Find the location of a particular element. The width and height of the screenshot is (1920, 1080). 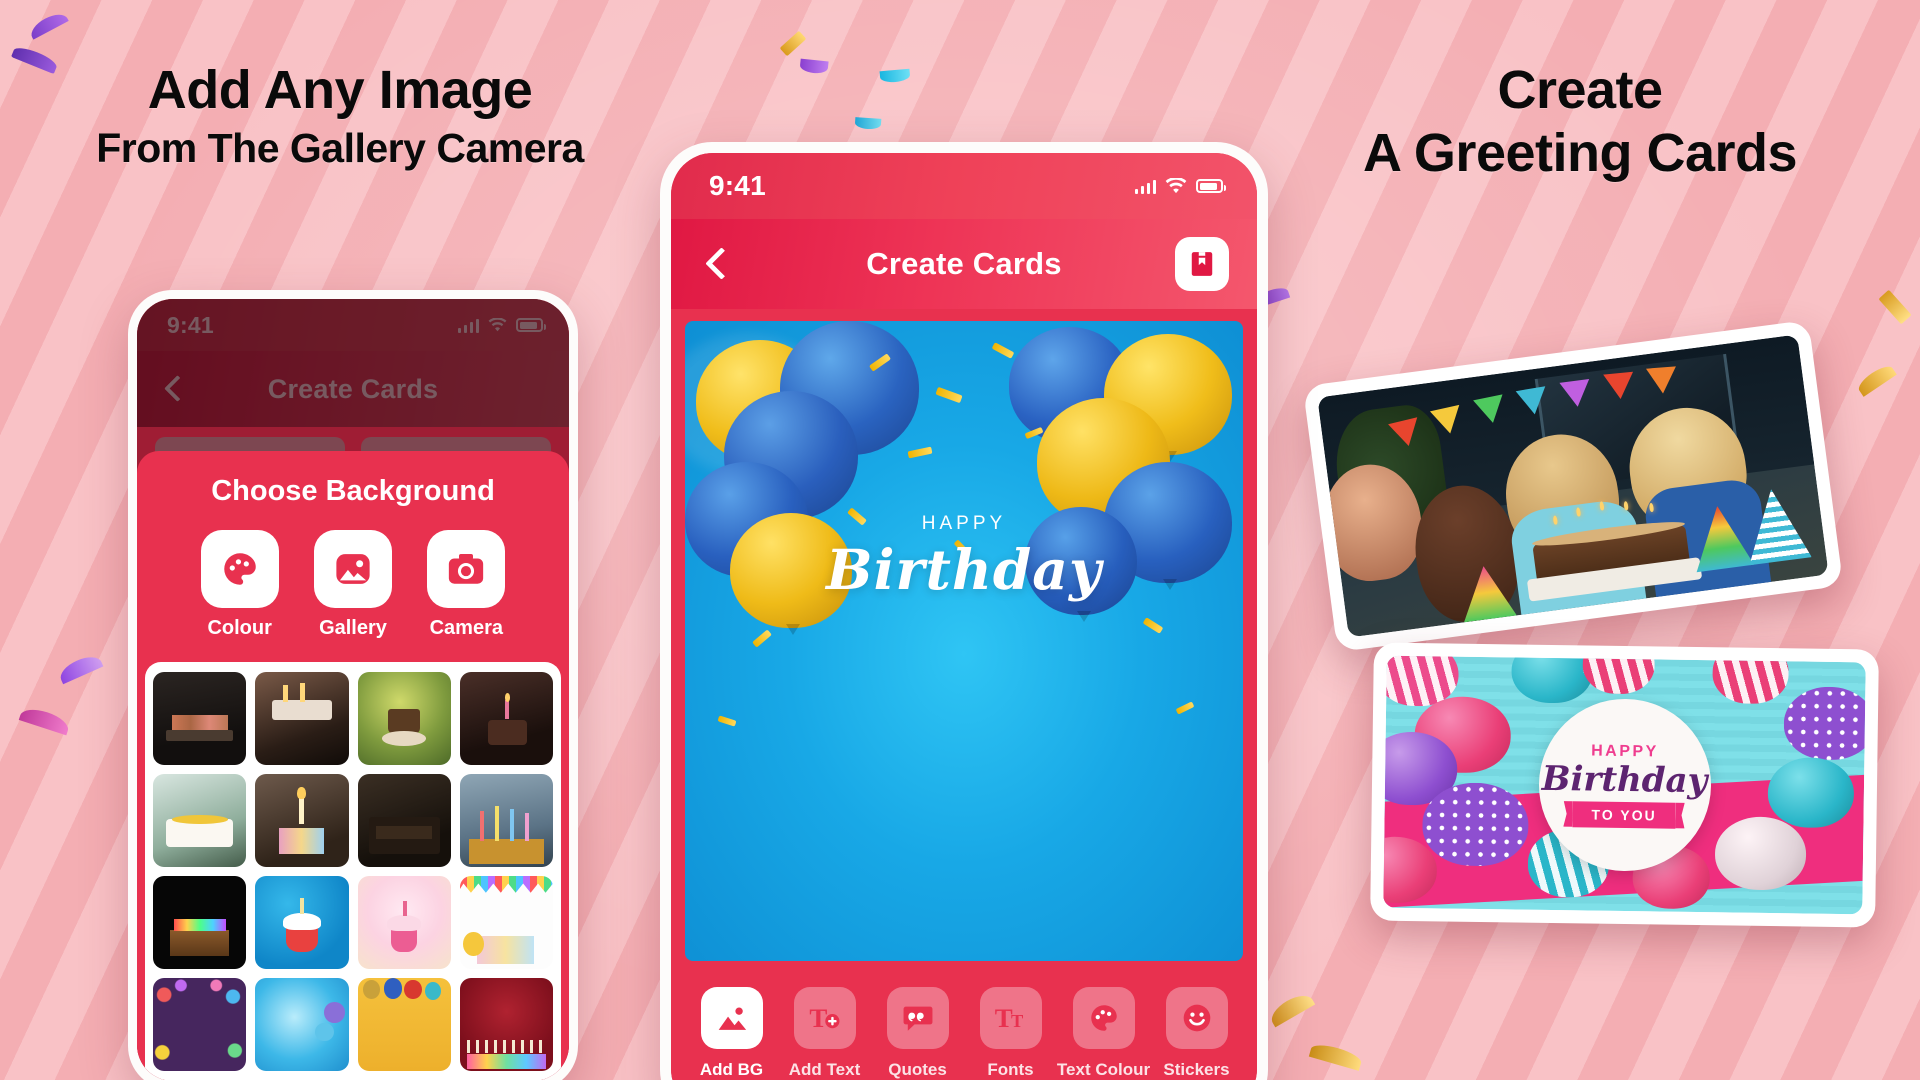

bookmark-save-icon is located at coordinates (1202, 264).